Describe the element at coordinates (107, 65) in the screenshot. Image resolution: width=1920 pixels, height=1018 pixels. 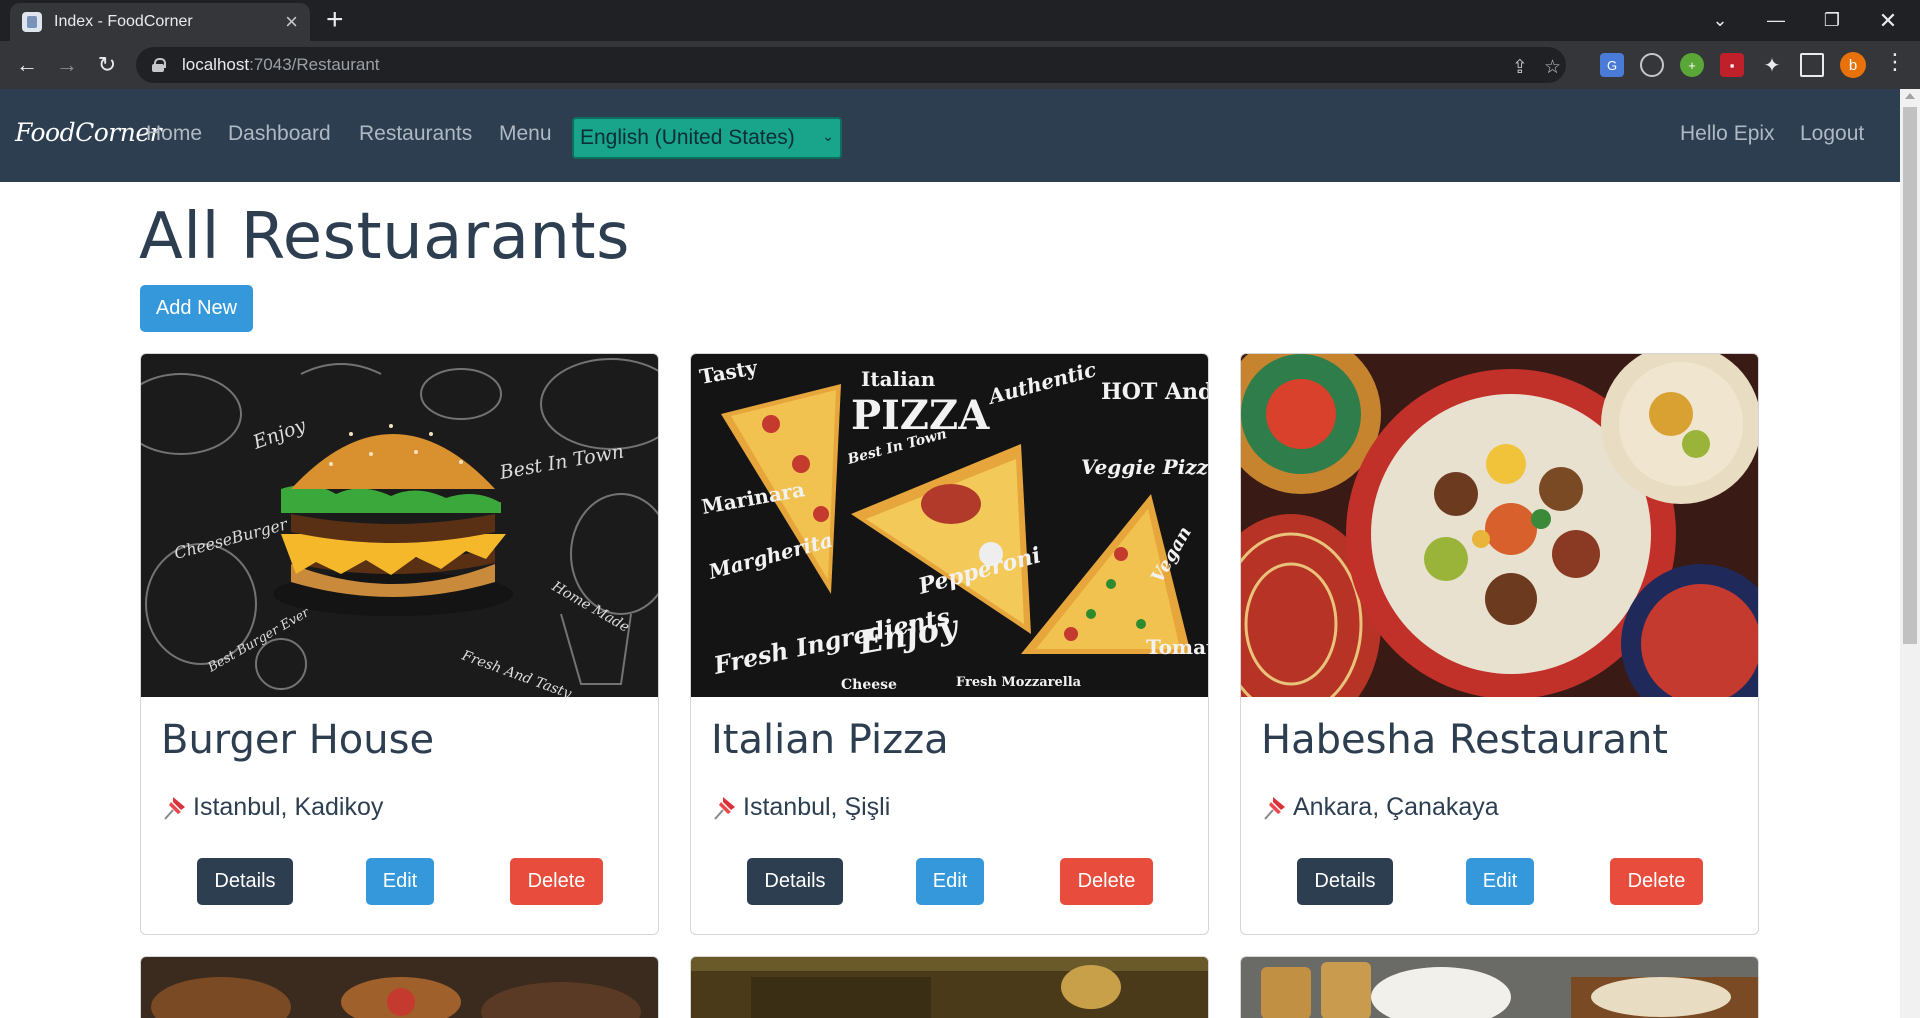
I see `reload-icon: ↻` at that location.